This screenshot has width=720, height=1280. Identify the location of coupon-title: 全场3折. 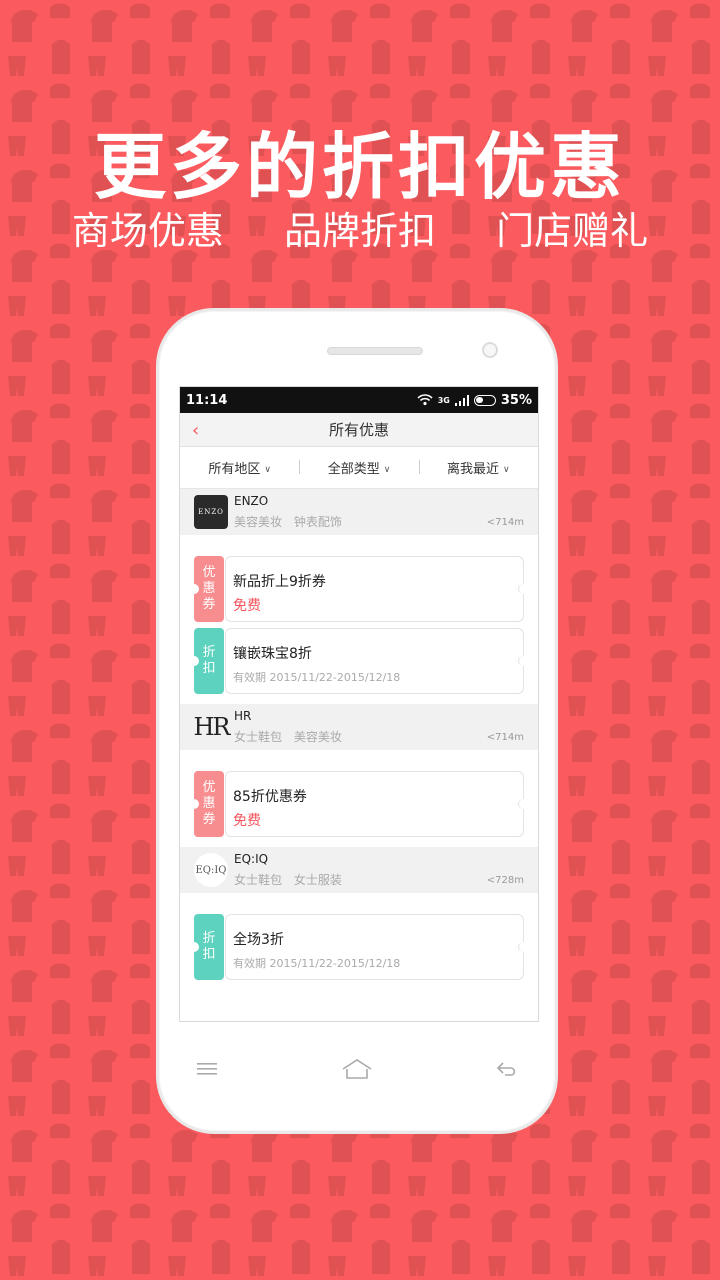
(258, 940).